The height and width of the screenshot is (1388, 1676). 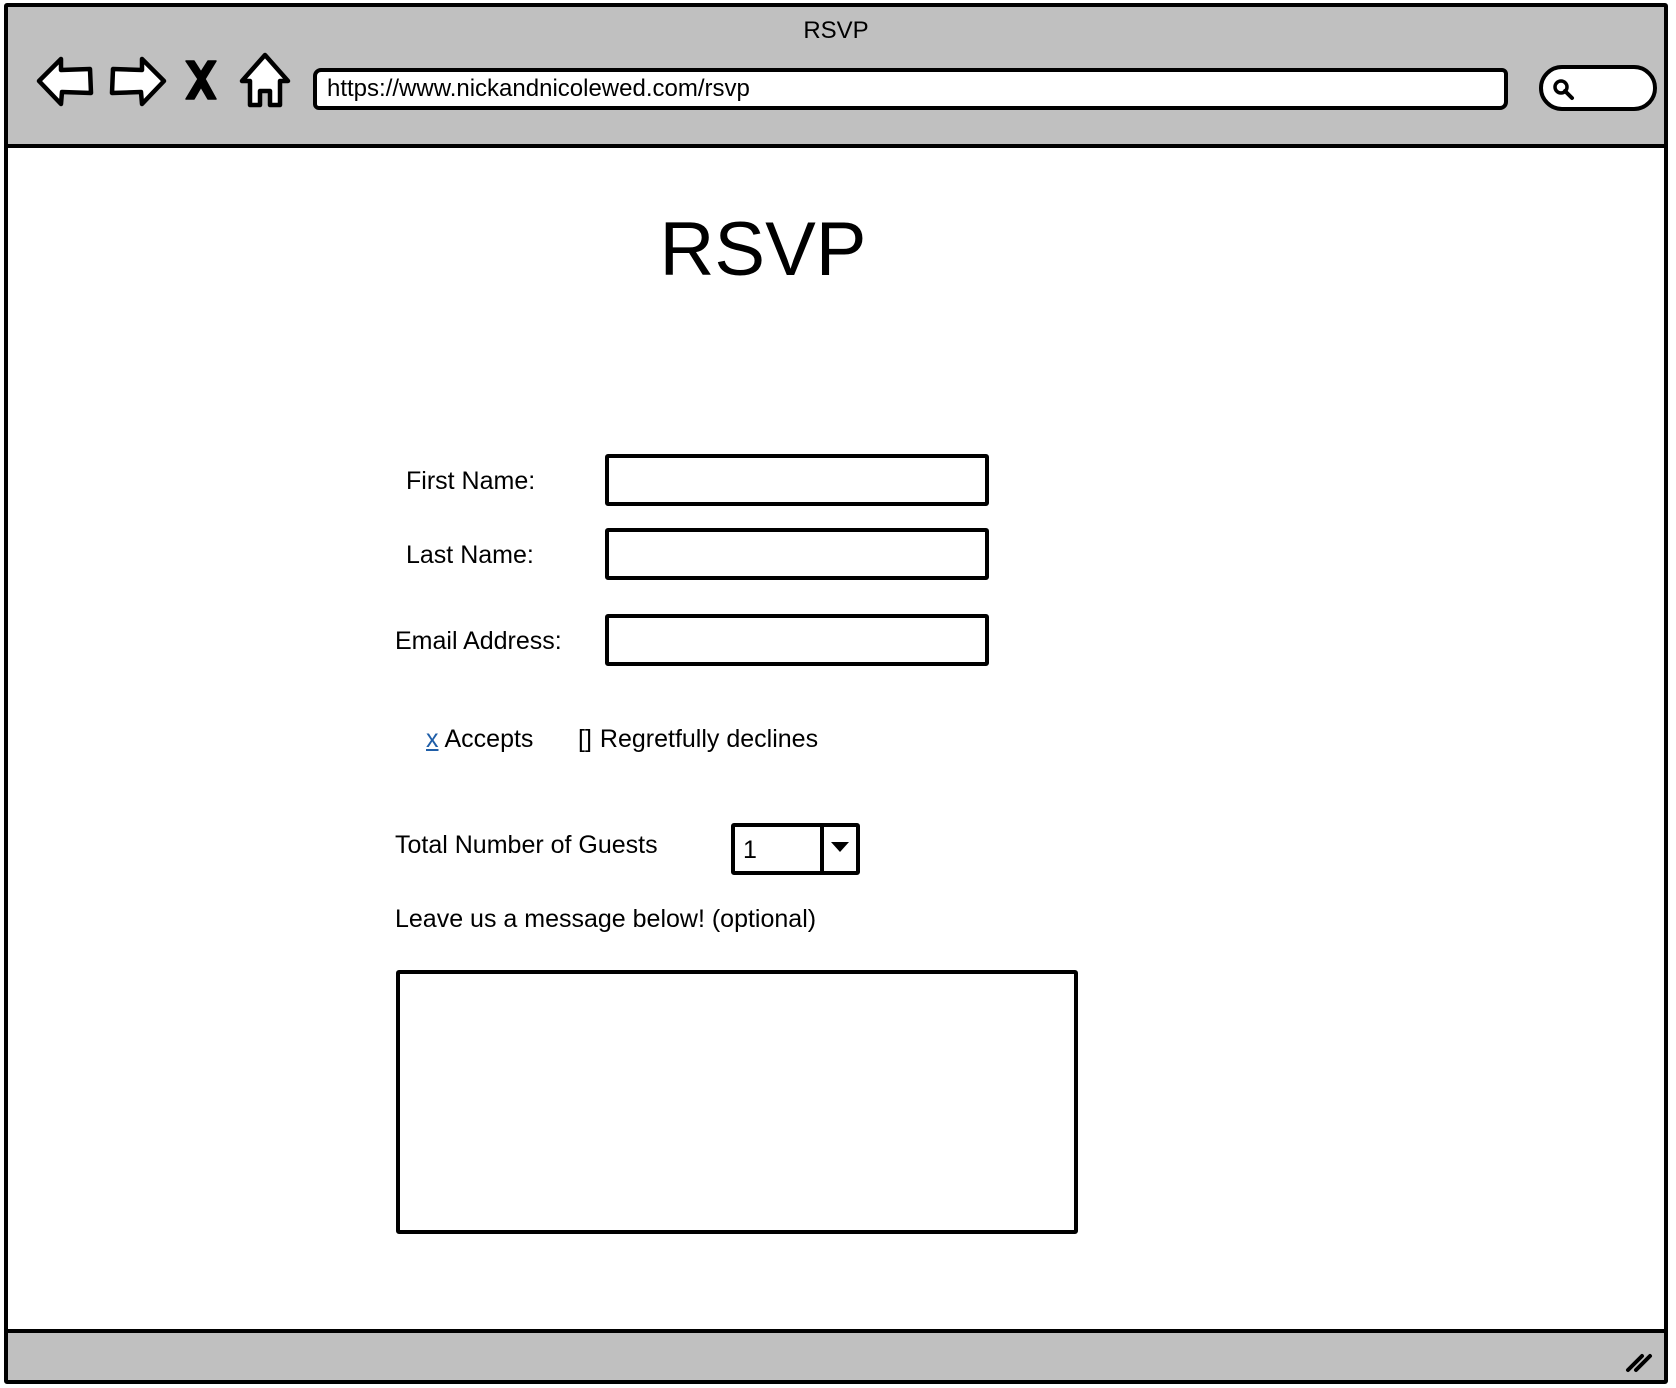 What do you see at coordinates (737, 1102) in the screenshot?
I see `message-textarea` at bounding box center [737, 1102].